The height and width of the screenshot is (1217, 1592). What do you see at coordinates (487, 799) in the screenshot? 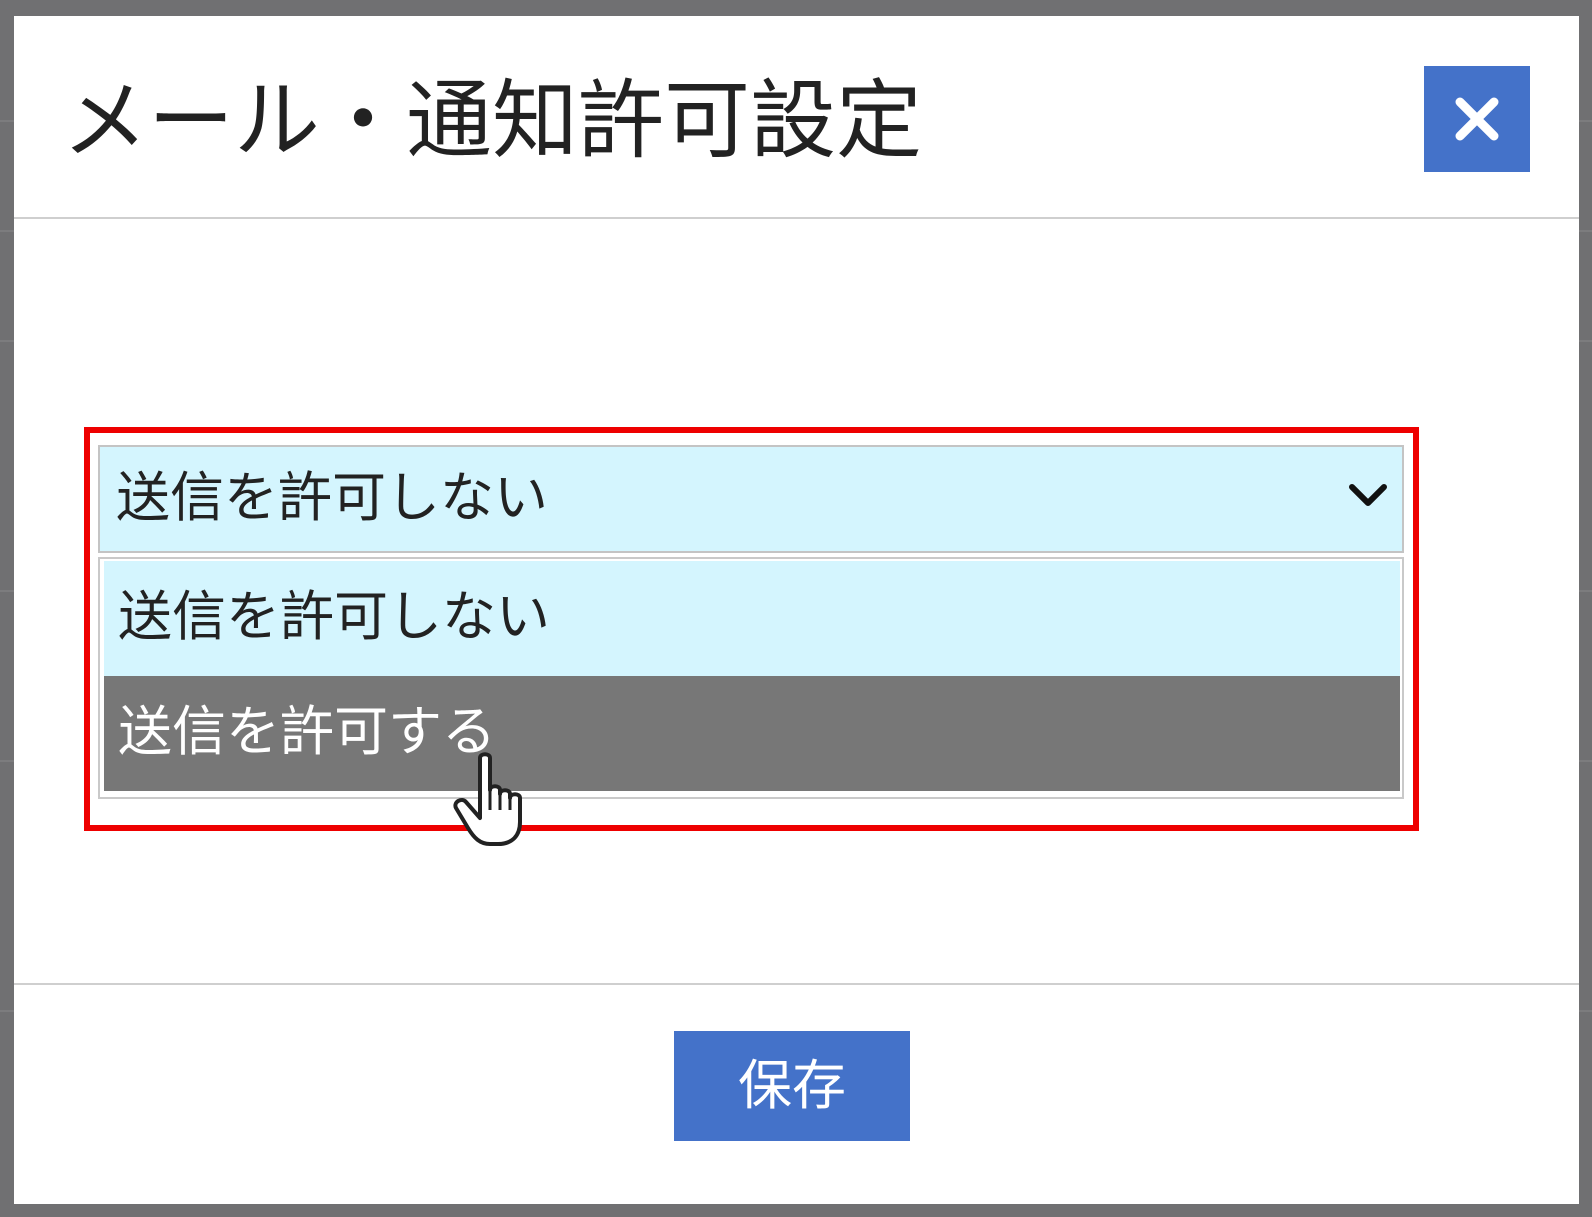
I see `hand-pointer-icon` at bounding box center [487, 799].